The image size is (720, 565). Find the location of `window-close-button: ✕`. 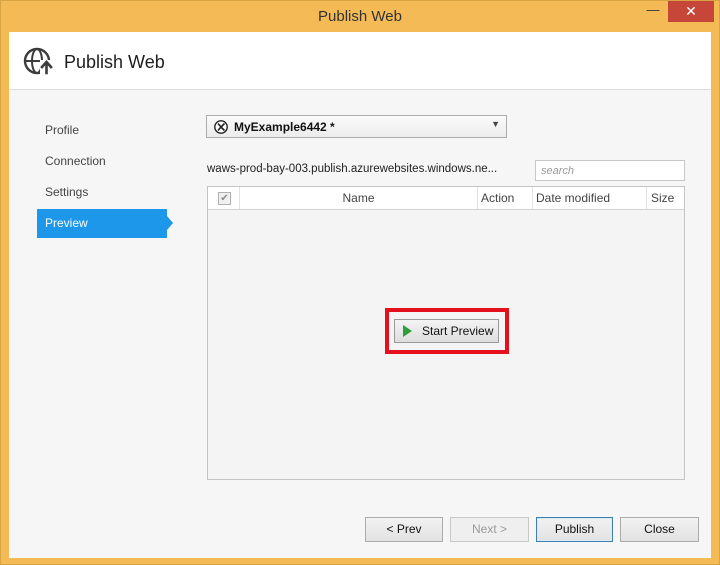

window-close-button: ✕ is located at coordinates (691, 11).